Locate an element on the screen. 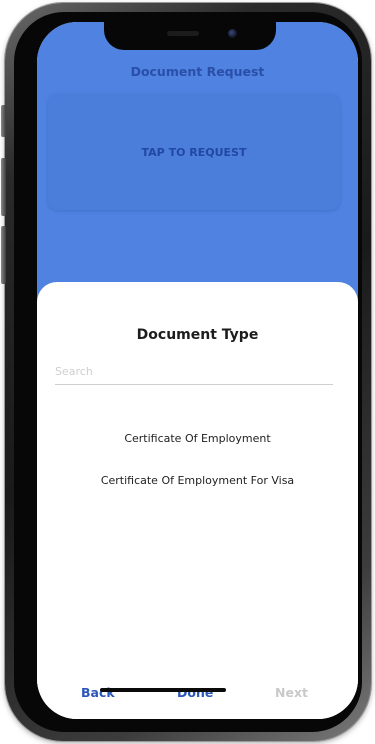 The image size is (375, 744). next-button: Next is located at coordinates (291, 692).